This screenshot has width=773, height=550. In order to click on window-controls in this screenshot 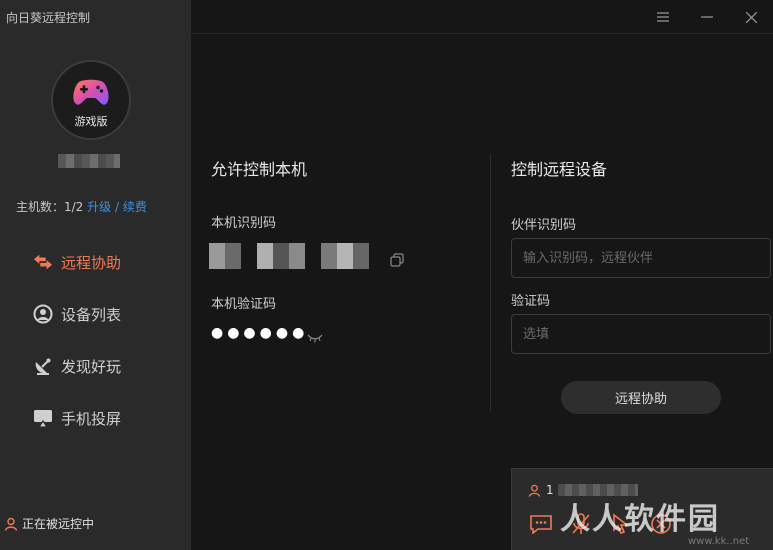, I will do `click(707, 17)`.